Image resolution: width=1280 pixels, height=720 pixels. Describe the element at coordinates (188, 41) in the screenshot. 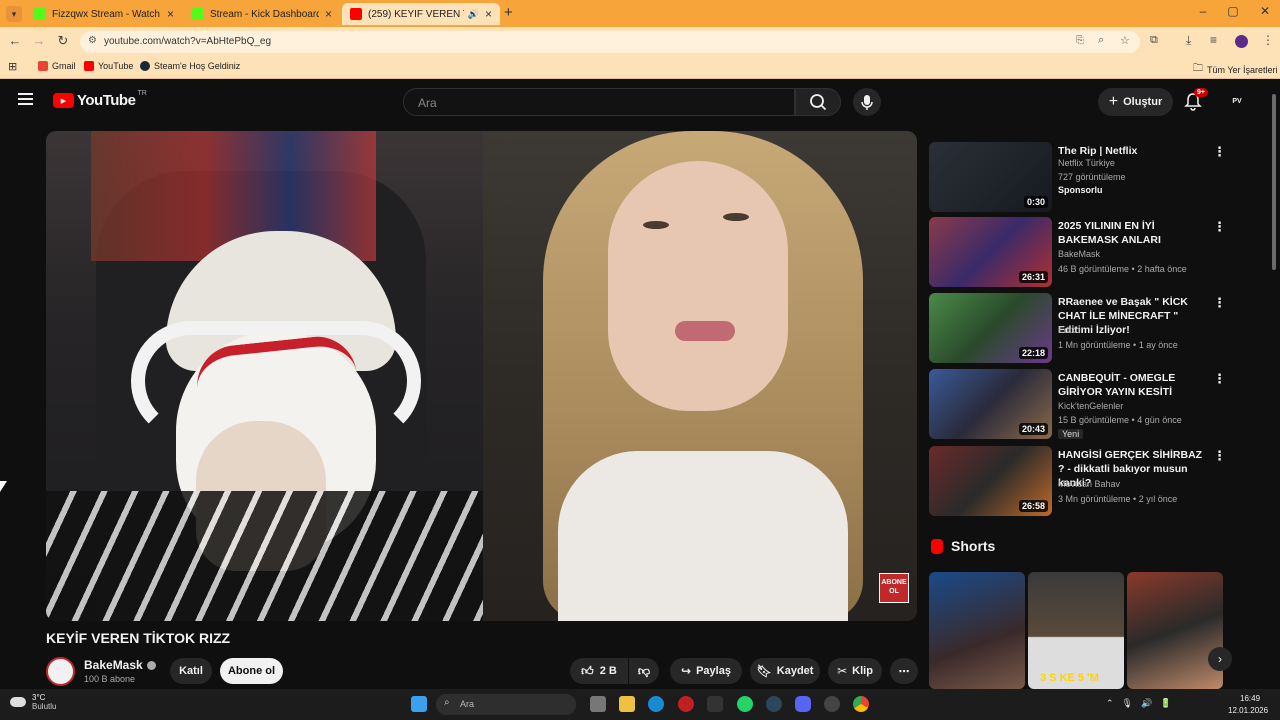

I see `url-text: youtube.com/watch?v=AbHtePbQ_eg` at that location.